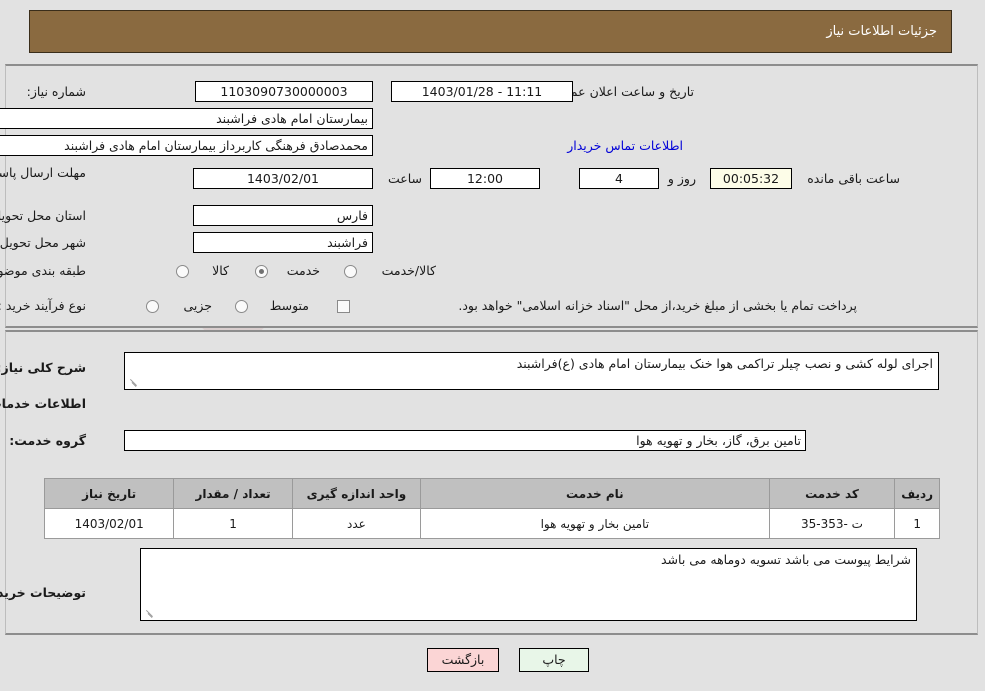  What do you see at coordinates (153, 306) in the screenshot?
I see `radio-process-jozi` at bounding box center [153, 306].